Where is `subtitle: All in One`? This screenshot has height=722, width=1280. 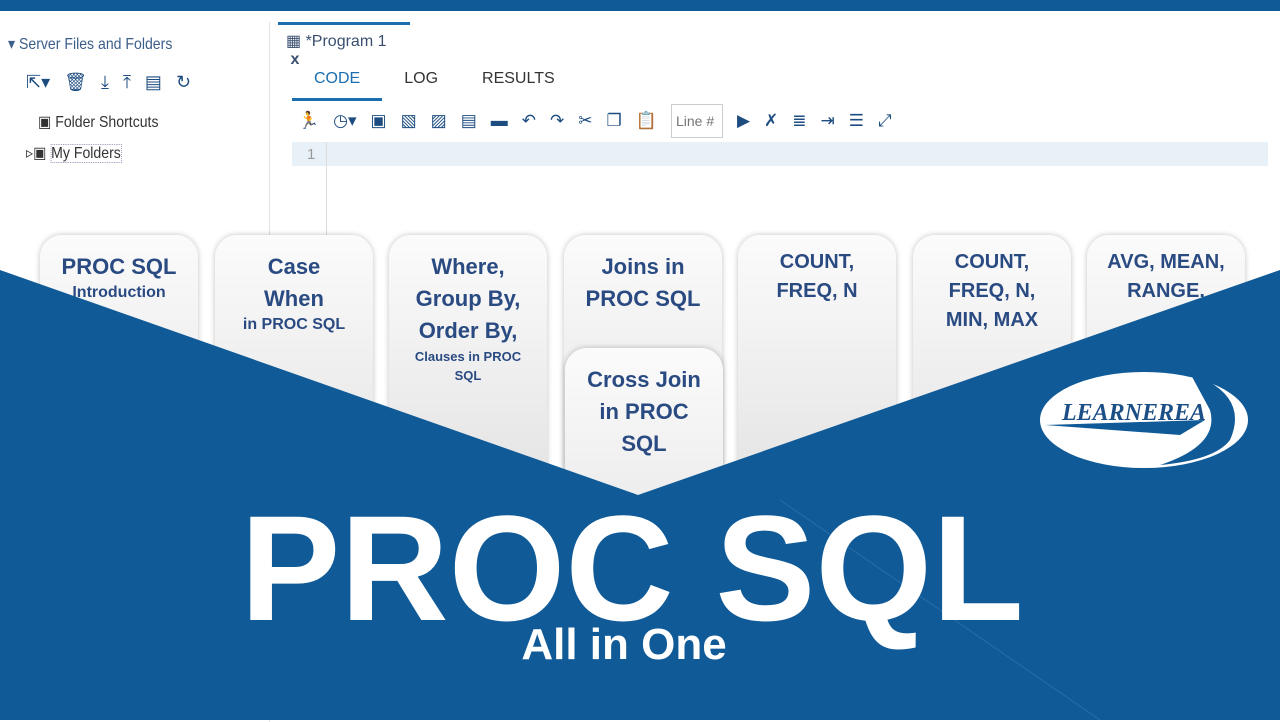 subtitle: All in One is located at coordinates (624, 644).